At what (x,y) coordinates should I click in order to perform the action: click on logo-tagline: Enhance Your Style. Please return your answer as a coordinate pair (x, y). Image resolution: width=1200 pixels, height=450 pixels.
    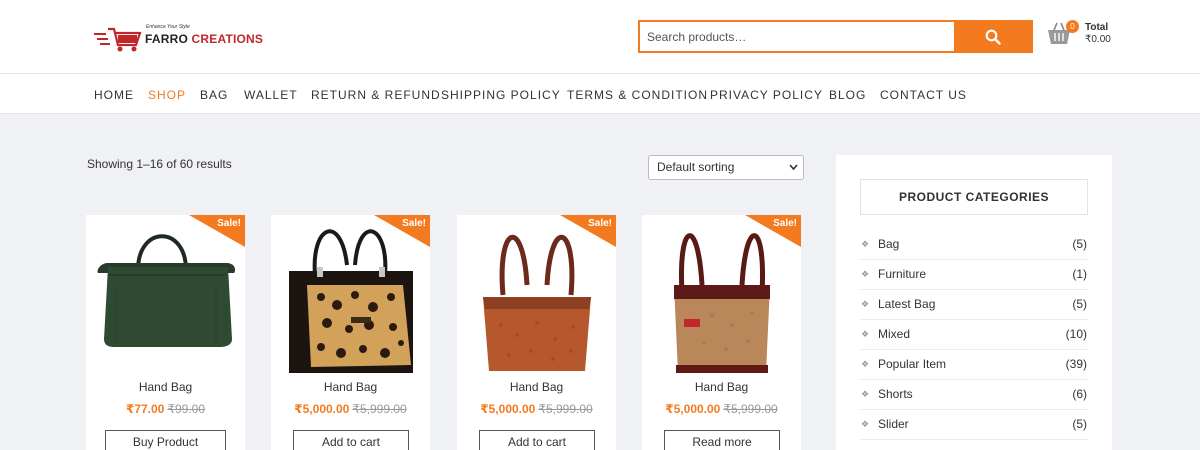
    Looking at the image, I should click on (168, 27).